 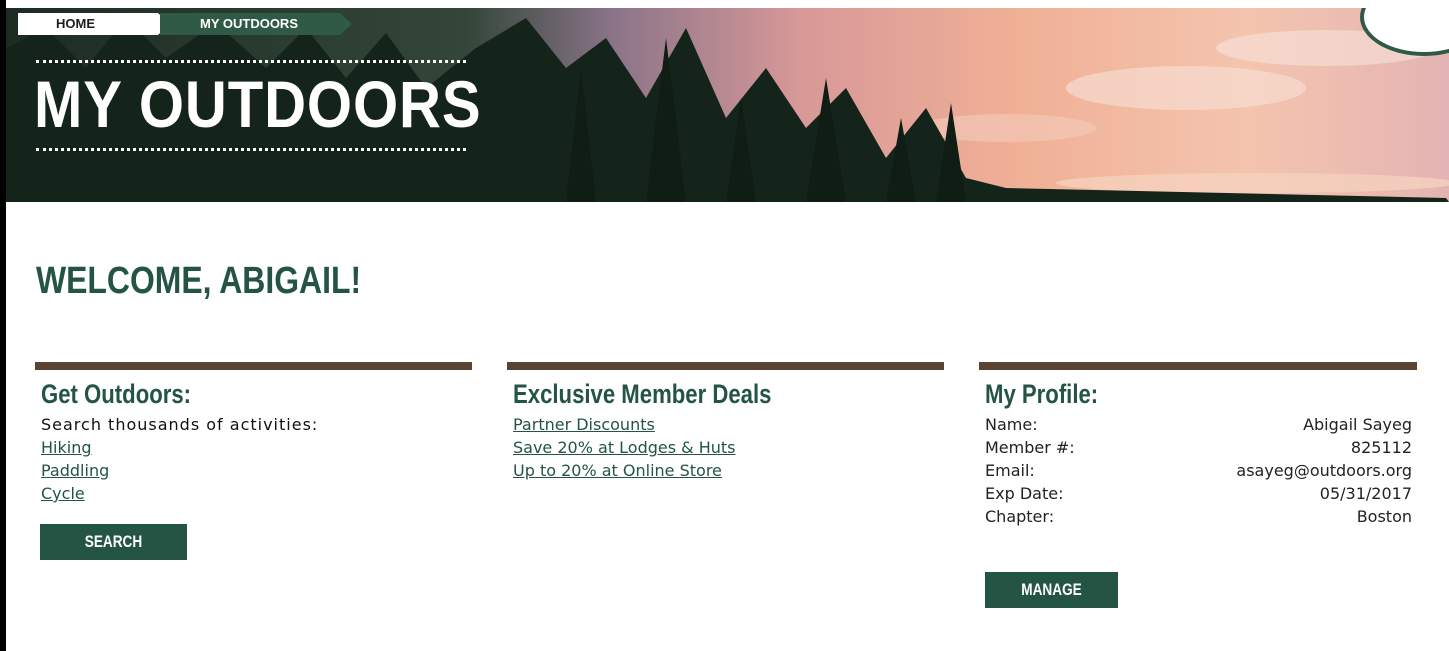 What do you see at coordinates (1198, 447) in the screenshot?
I see `profile-row-member: Member #: 825112` at bounding box center [1198, 447].